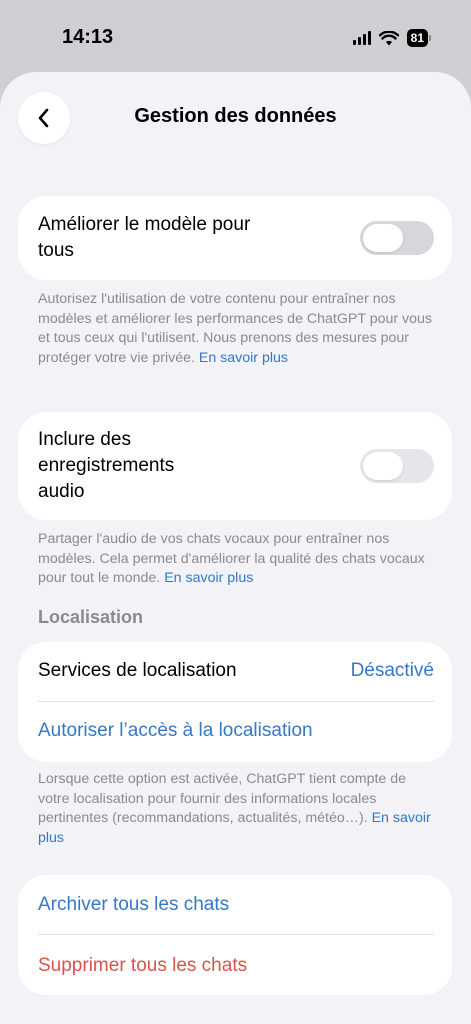  What do you see at coordinates (361, 38) in the screenshot?
I see `cellular-signal-icon` at bounding box center [361, 38].